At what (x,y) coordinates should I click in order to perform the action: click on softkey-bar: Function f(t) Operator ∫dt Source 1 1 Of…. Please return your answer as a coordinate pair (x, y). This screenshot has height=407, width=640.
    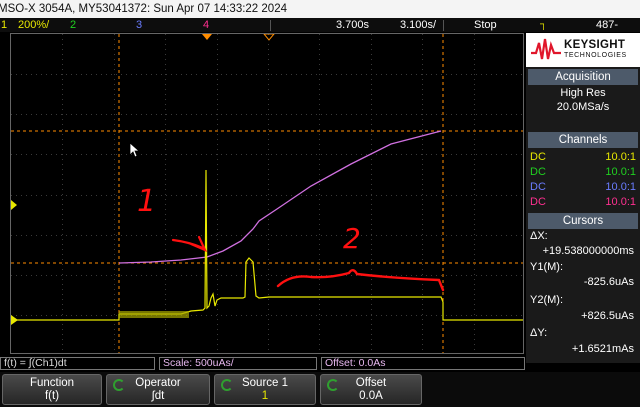
    Looking at the image, I should click on (320, 389).